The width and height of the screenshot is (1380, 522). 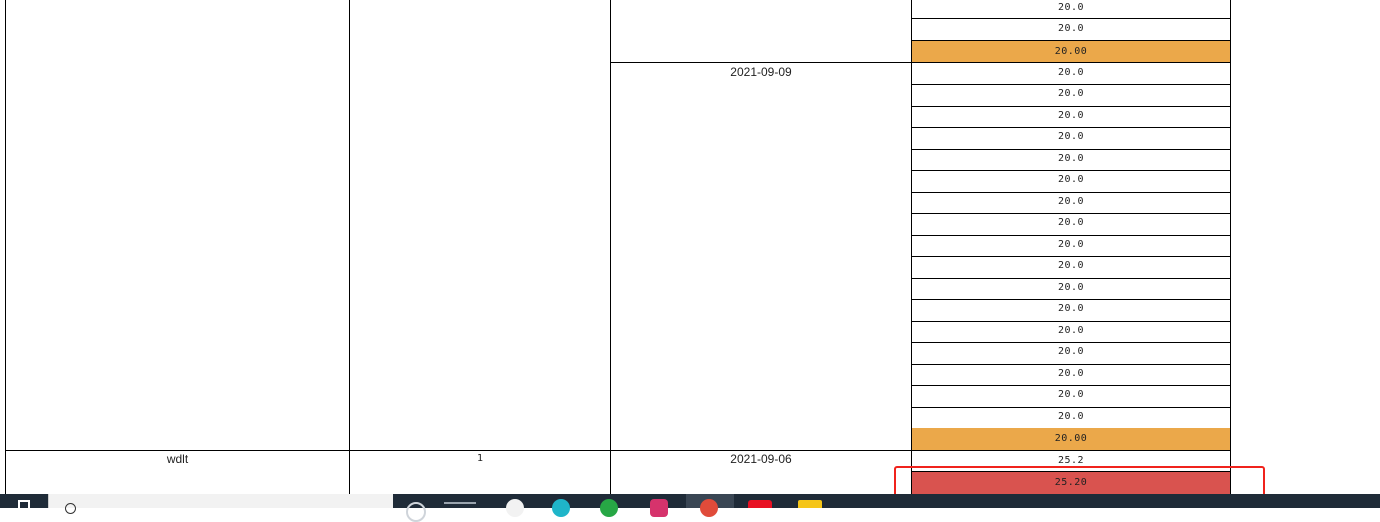 I want to click on chrome-active-icon, so click(x=709, y=508).